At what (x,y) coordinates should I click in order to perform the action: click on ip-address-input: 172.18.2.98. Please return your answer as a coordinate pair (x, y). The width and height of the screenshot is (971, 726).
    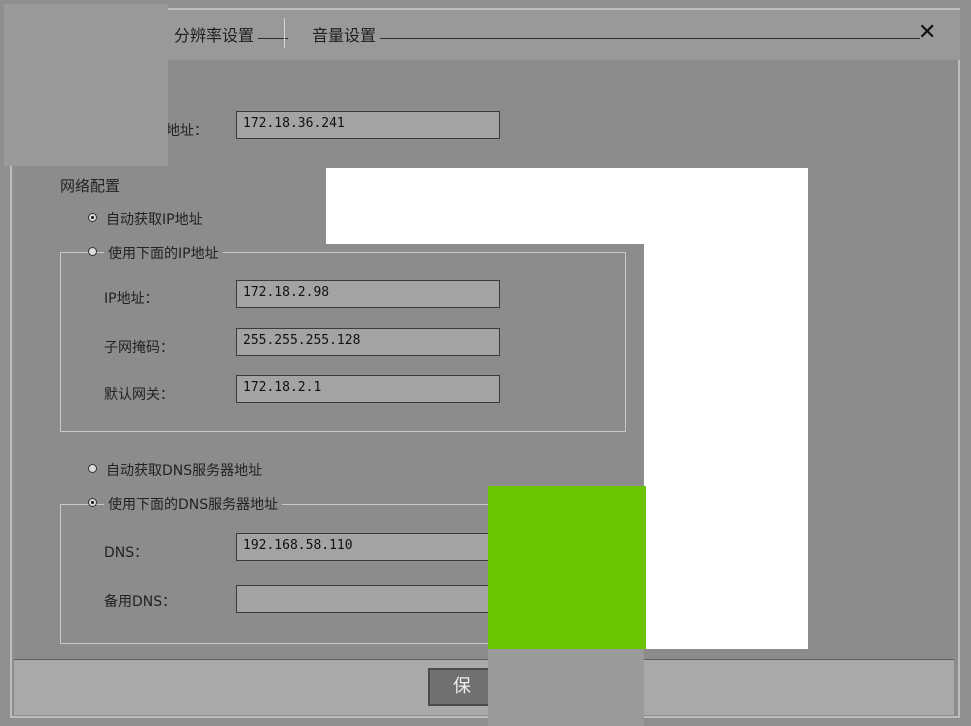
    Looking at the image, I should click on (368, 294).